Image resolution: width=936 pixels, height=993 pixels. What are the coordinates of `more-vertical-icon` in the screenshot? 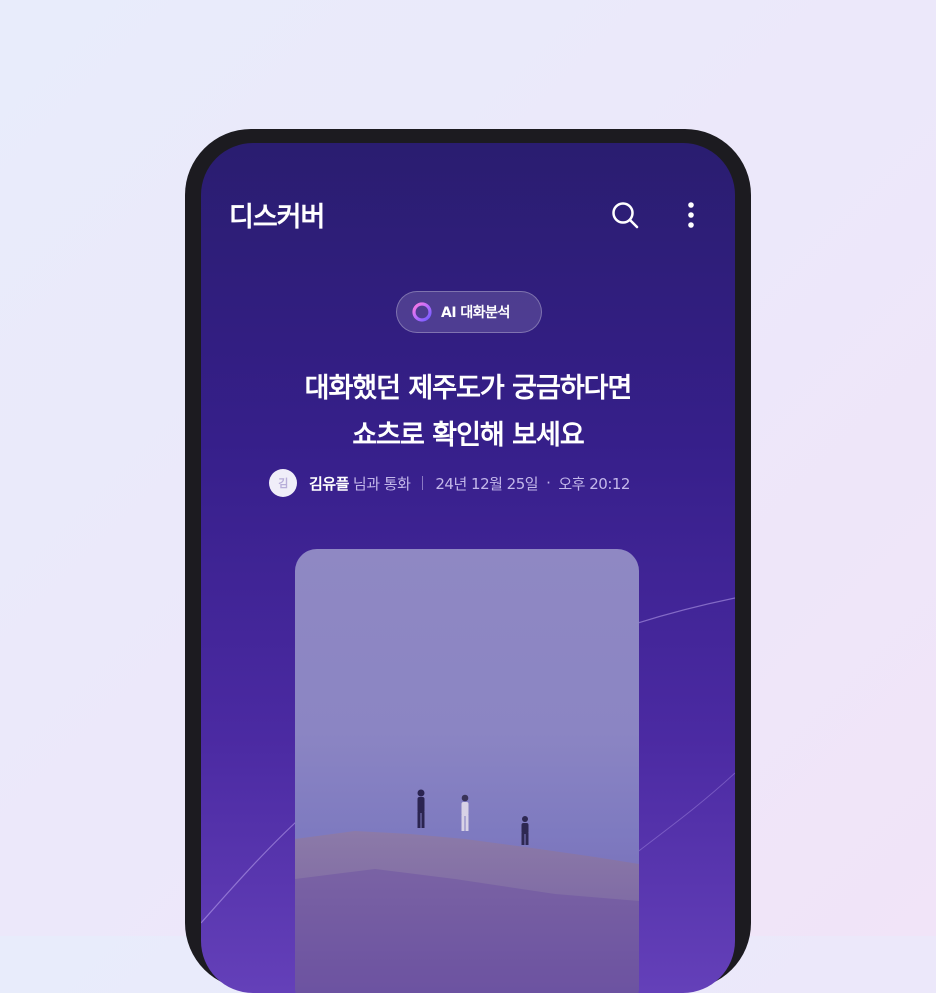 It's located at (691, 215).